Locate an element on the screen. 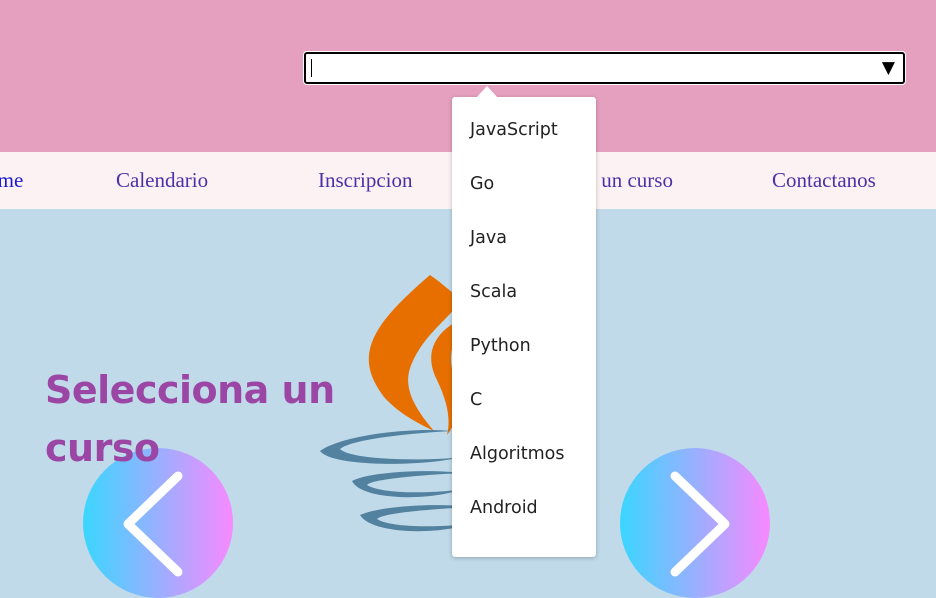 The height and width of the screenshot is (598, 936). datalist-option-python: Python is located at coordinates (500, 346).